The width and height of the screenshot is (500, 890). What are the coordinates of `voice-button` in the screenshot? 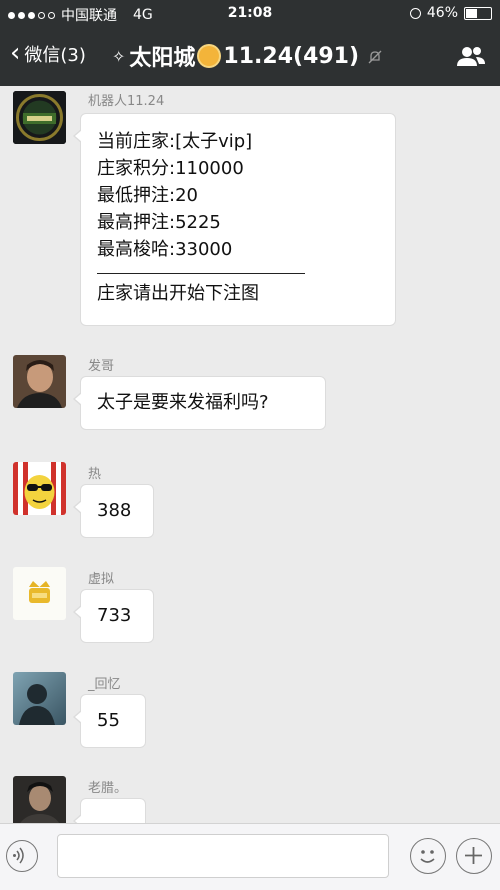 It's located at (22, 856).